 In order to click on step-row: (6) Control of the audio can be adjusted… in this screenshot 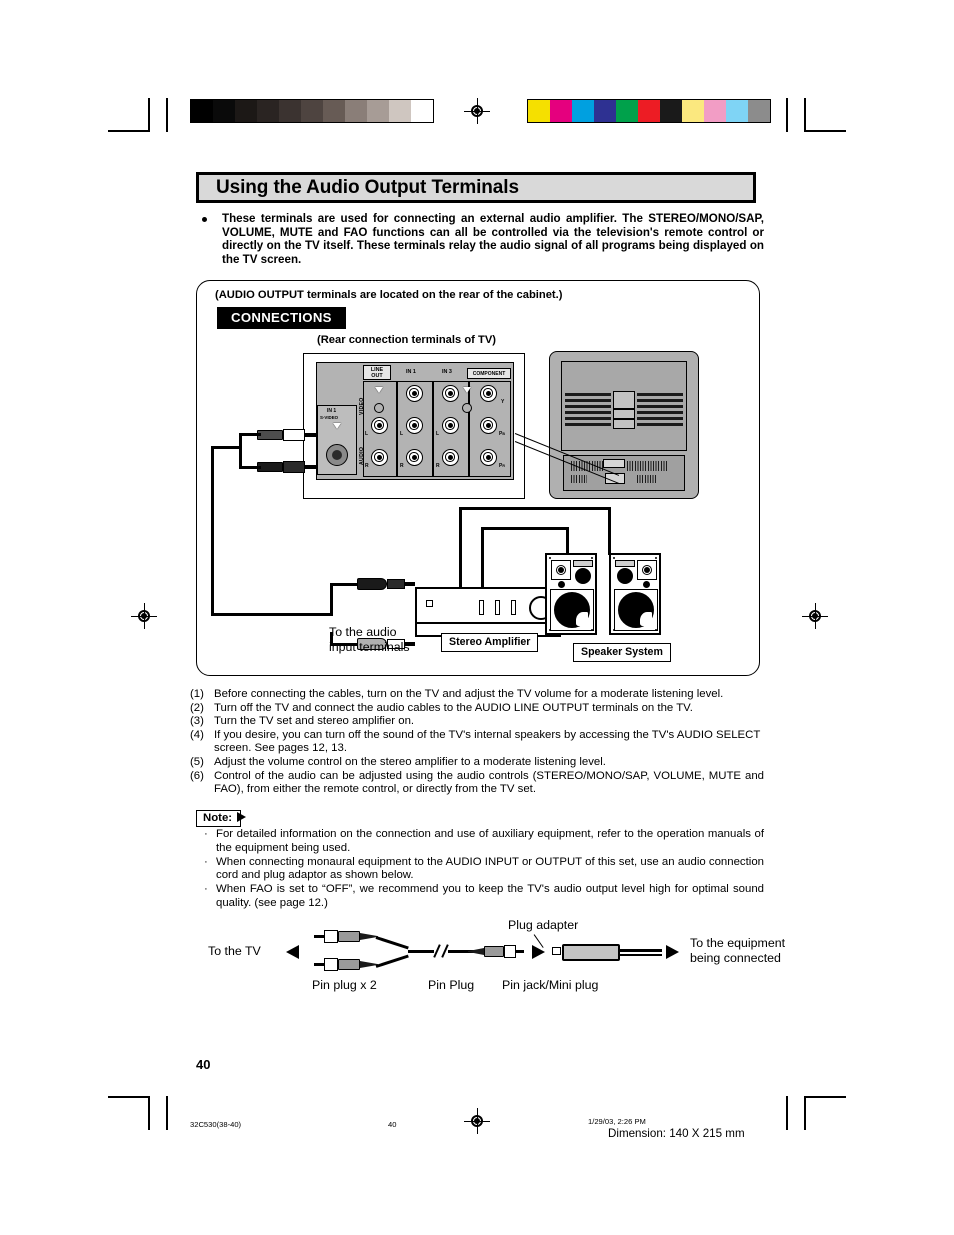, I will do `click(477, 783)`.